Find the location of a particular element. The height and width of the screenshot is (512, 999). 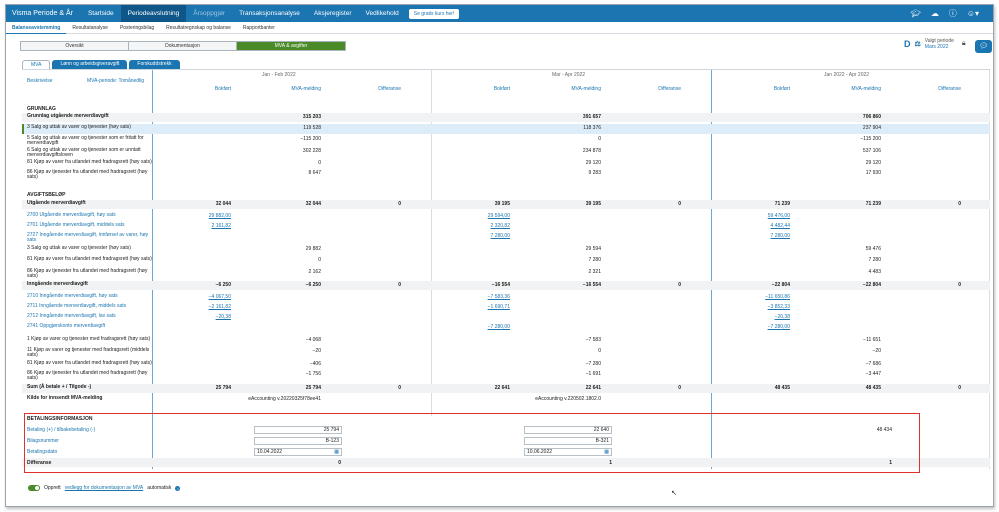

cell-bokfort-total: −11 650,86 is located at coordinates (760, 297).